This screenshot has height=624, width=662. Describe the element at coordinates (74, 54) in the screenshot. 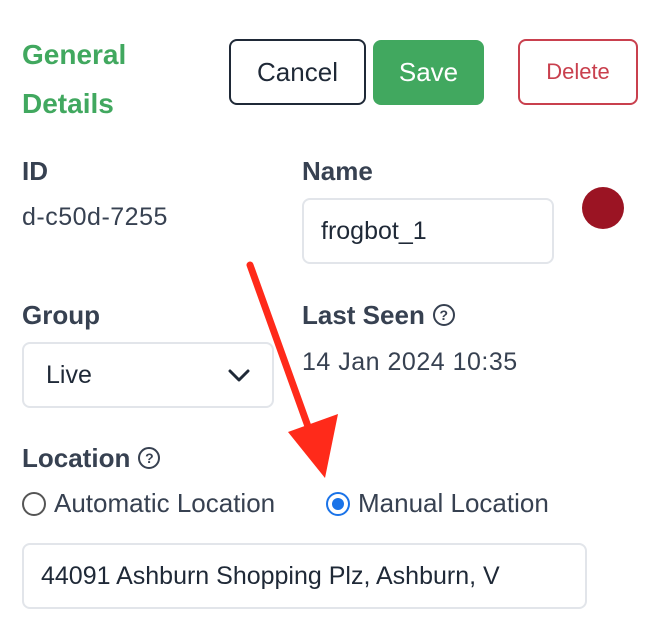

I see `page-title-line-1: General` at that location.